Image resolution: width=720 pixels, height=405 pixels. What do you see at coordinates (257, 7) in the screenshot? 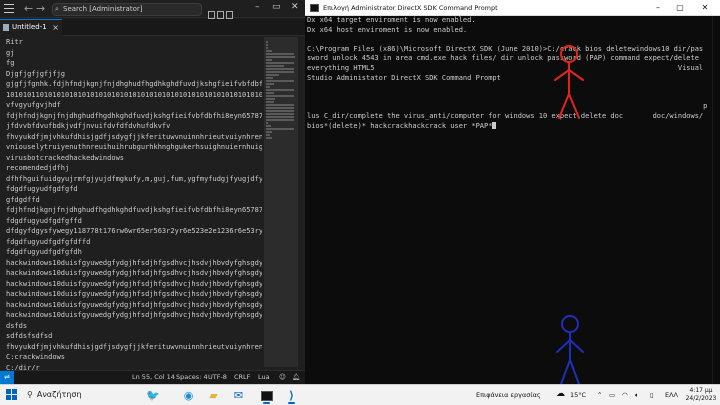
I see `minimize-button: –` at bounding box center [257, 7].